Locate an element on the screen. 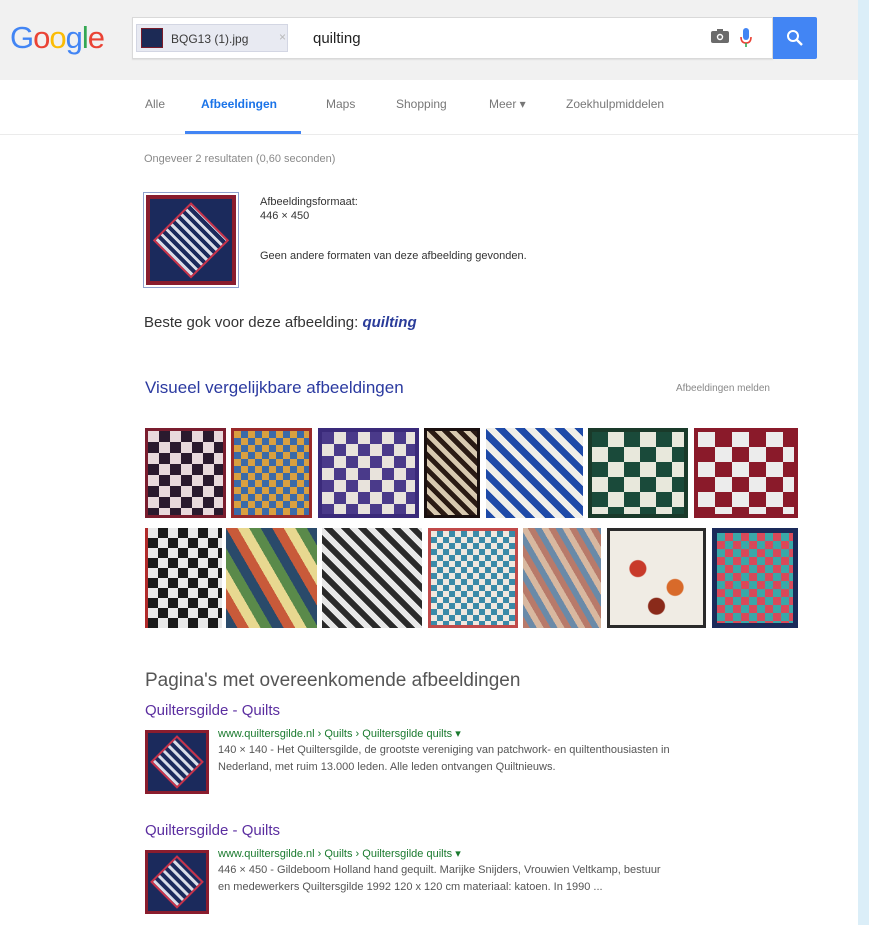 The image size is (869, 925). camera-icon is located at coordinates (720, 36).